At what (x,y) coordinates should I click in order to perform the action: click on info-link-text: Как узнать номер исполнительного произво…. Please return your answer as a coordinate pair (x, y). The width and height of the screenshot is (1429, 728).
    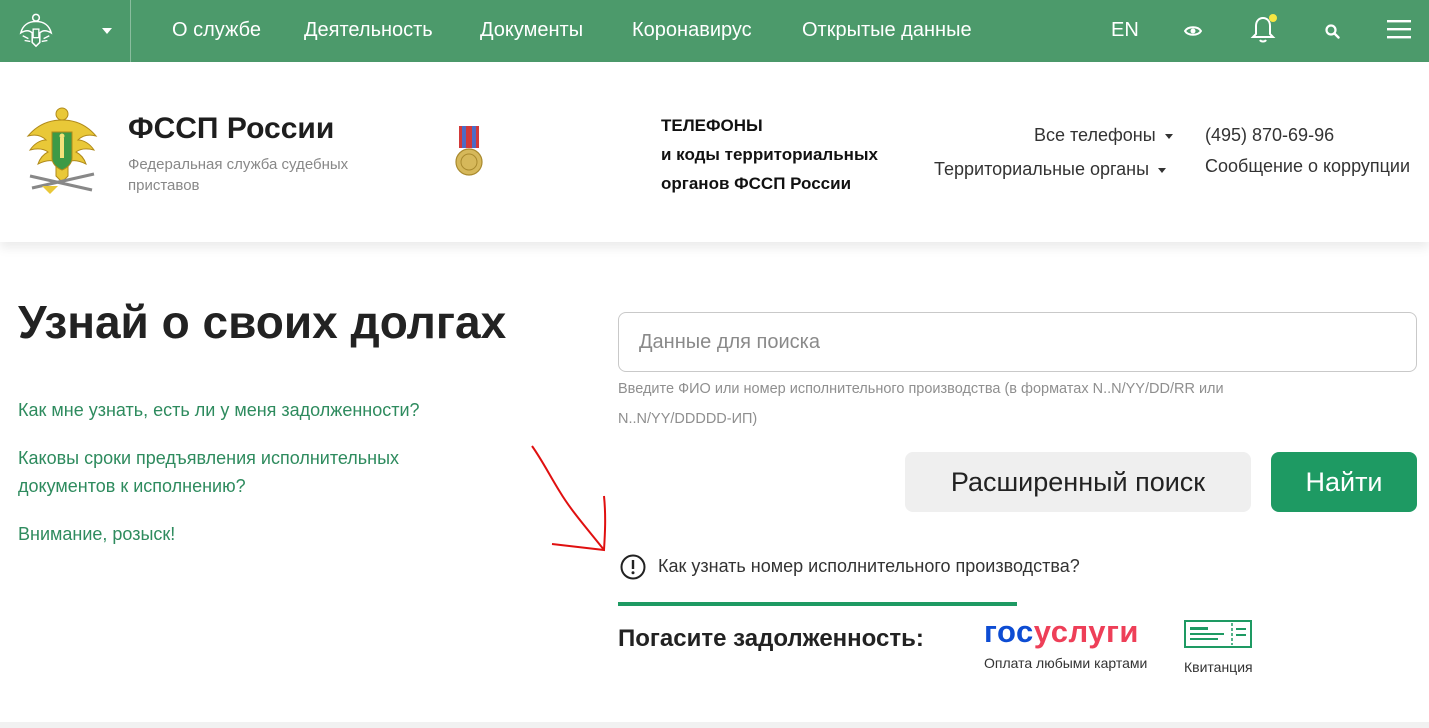
    Looking at the image, I should click on (869, 566).